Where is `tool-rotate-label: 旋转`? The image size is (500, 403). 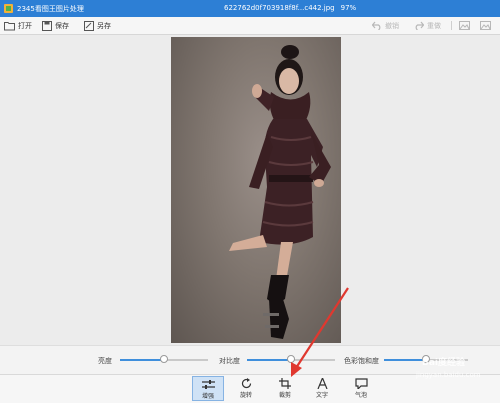
tool-rotate-label: 旋转 is located at coordinates (245, 395).